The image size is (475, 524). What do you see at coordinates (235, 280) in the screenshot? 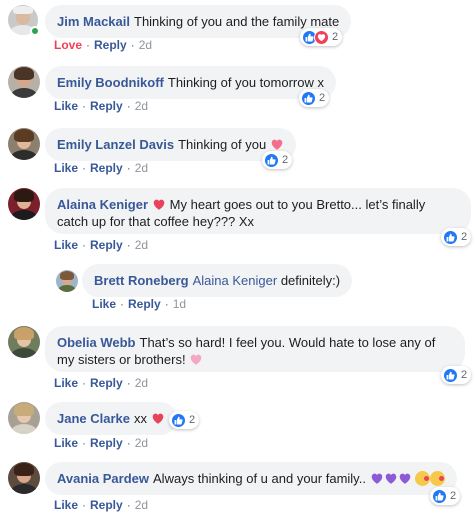
I see `mention-link: Alaina Keniger` at bounding box center [235, 280].